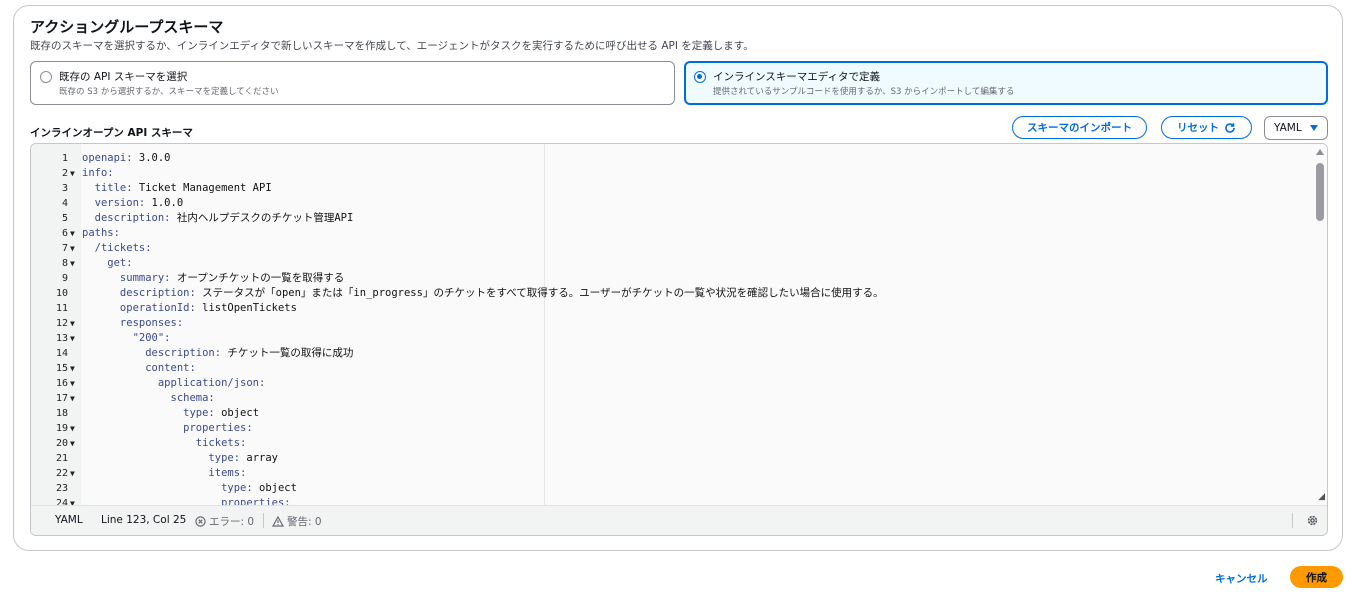  I want to click on yaml-value: Ticket Management API, so click(202, 188).